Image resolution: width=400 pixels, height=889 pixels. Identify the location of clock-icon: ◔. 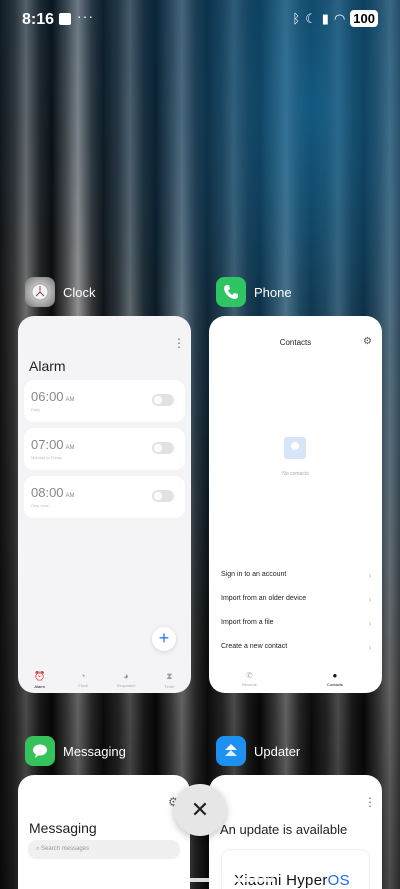
(83, 676).